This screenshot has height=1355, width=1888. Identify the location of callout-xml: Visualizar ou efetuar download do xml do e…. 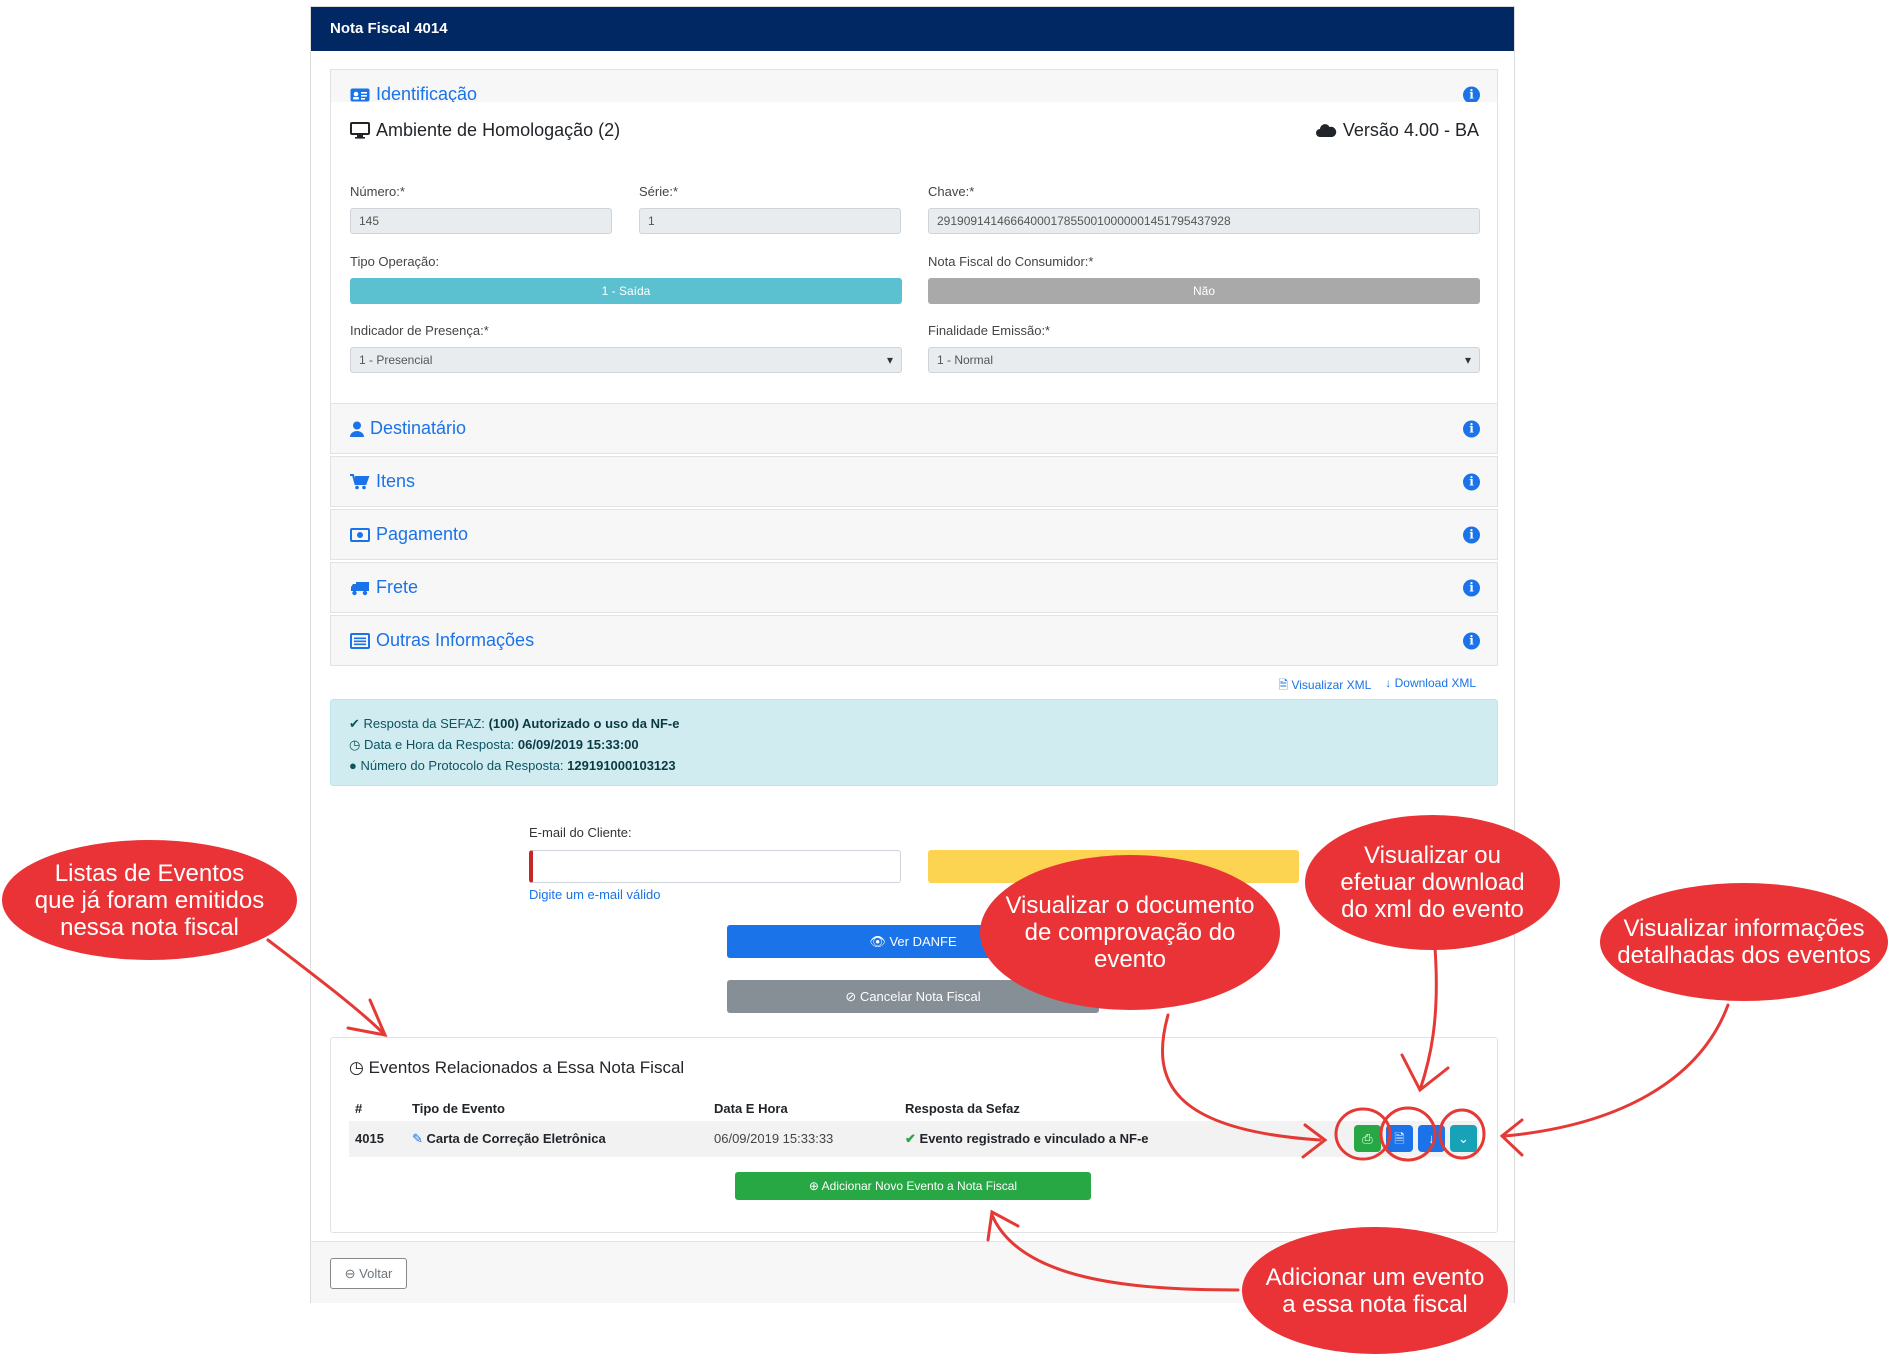
(1432, 882).